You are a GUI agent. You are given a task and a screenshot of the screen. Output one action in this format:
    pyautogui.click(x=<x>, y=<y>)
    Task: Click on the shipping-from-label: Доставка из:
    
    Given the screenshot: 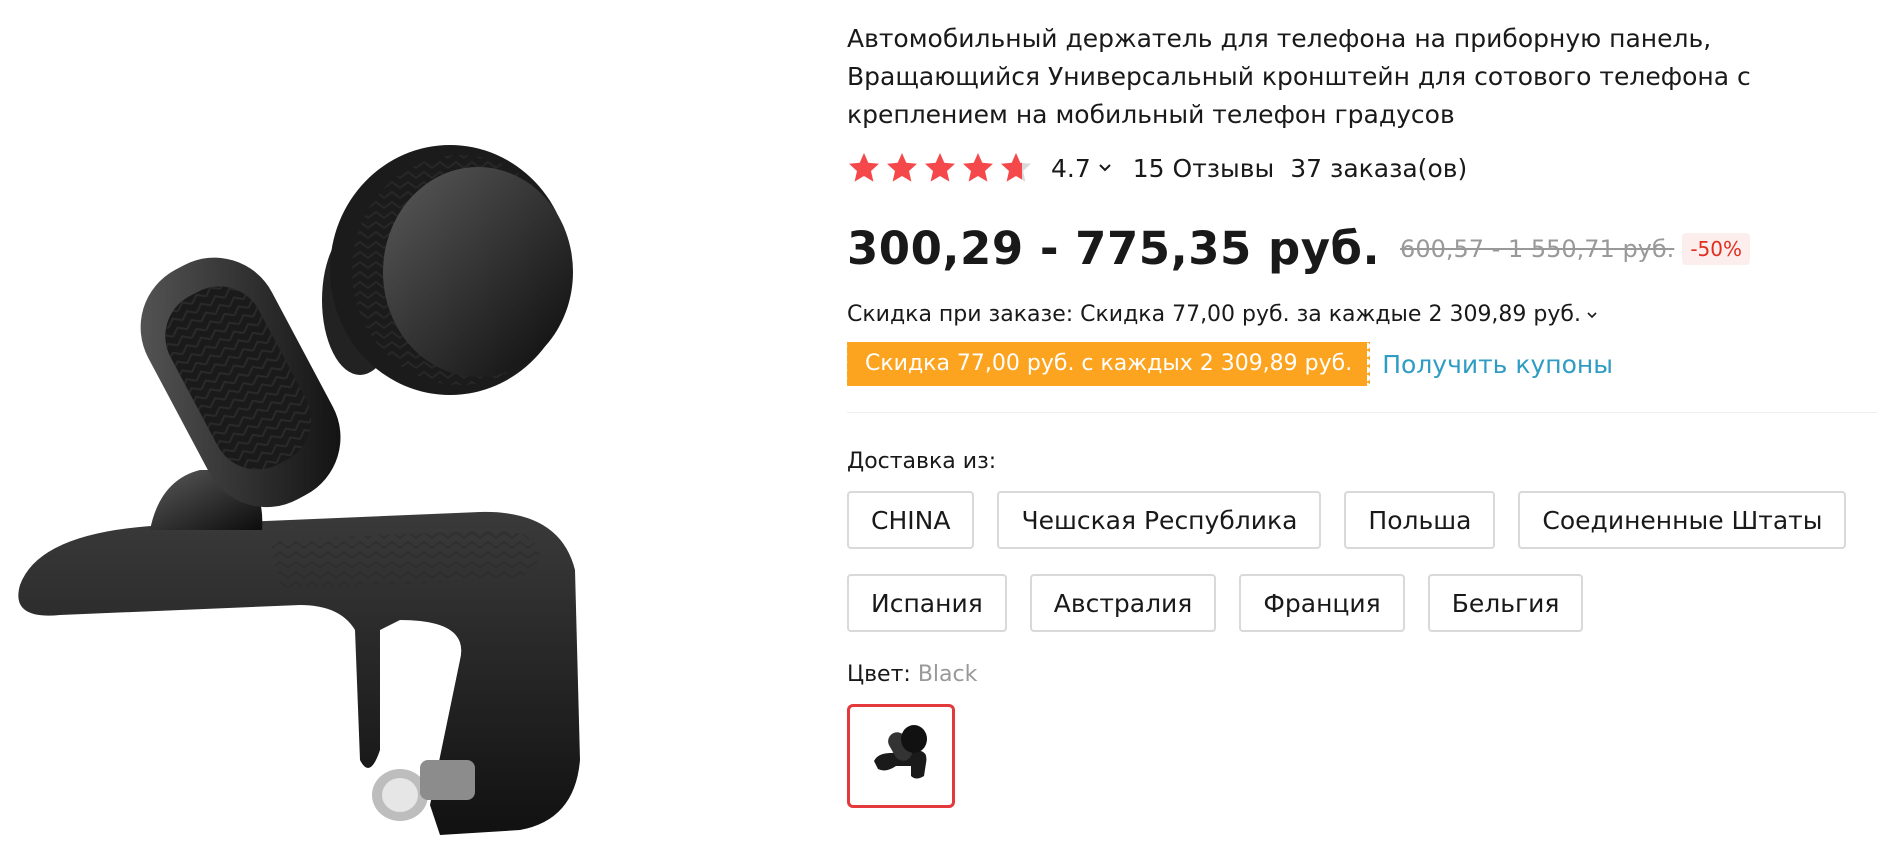 What is the action you would take?
    pyautogui.click(x=922, y=461)
    